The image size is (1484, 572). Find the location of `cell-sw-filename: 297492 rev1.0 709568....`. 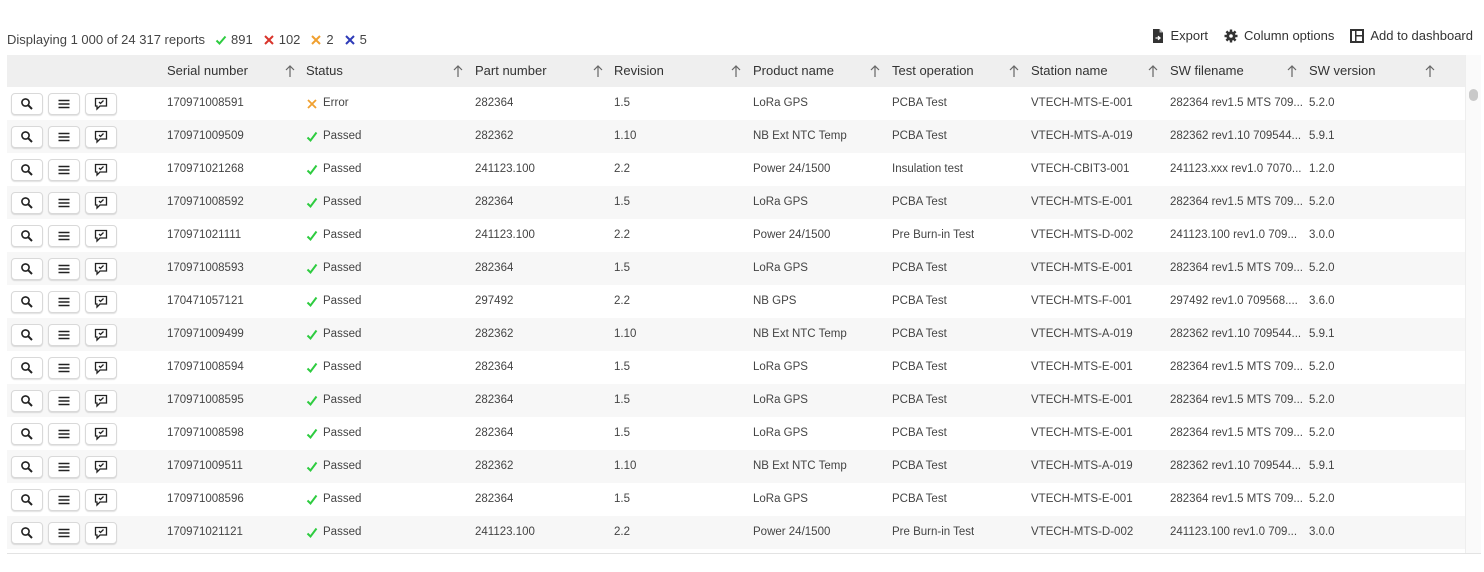

cell-sw-filename: 297492 rev1.0 709568.... is located at coordinates (1234, 301).